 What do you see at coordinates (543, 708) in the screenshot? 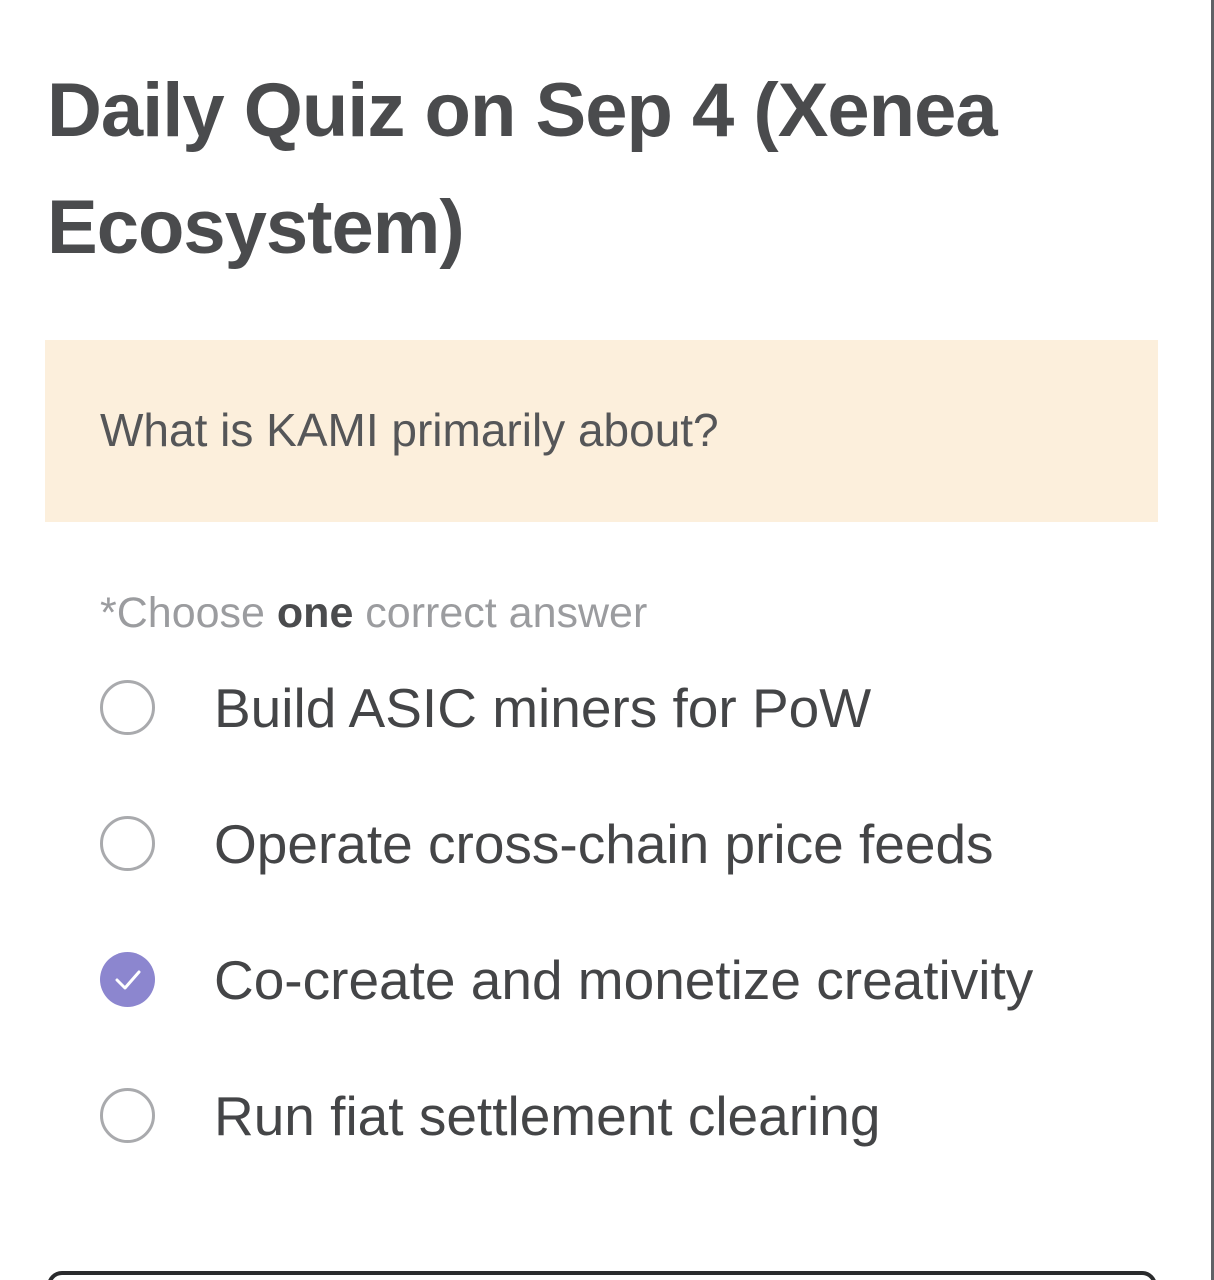
I see `answer-option-label-1: Build ASIC miners for PoW` at bounding box center [543, 708].